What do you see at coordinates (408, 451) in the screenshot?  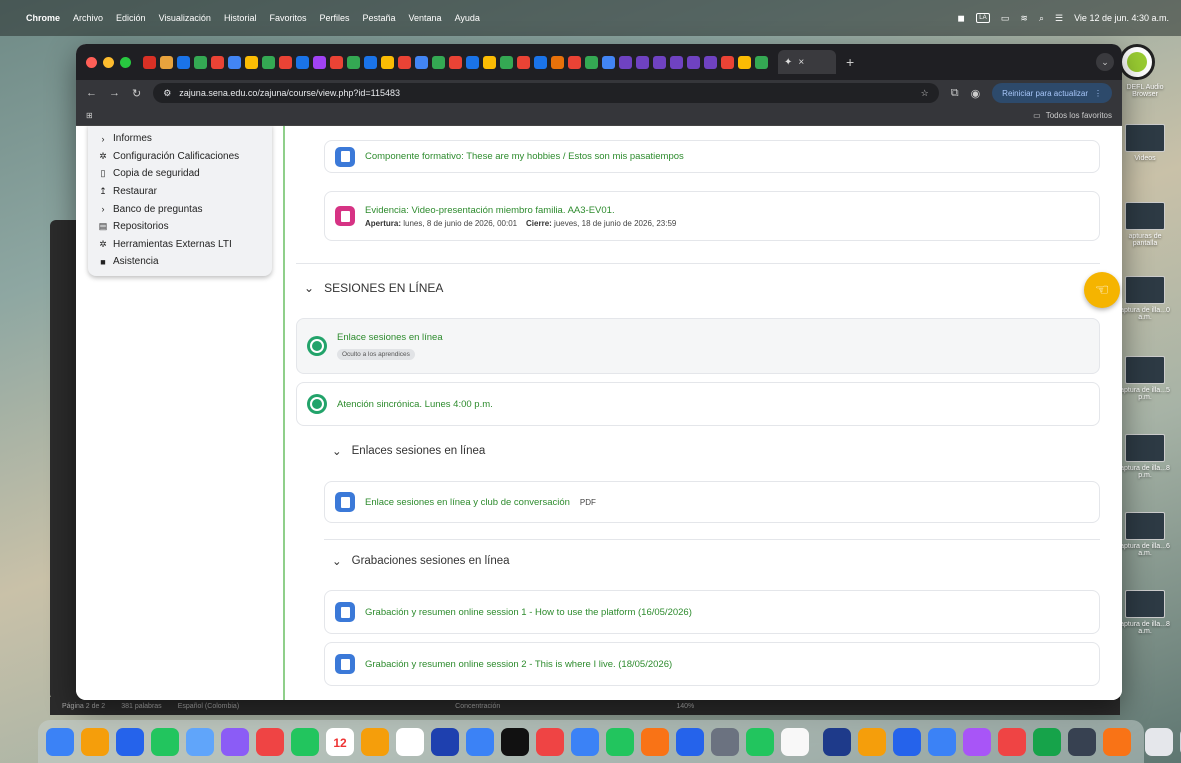 I see `subsection-enlaces: ⌄ Enlaces sesiones en línea` at bounding box center [408, 451].